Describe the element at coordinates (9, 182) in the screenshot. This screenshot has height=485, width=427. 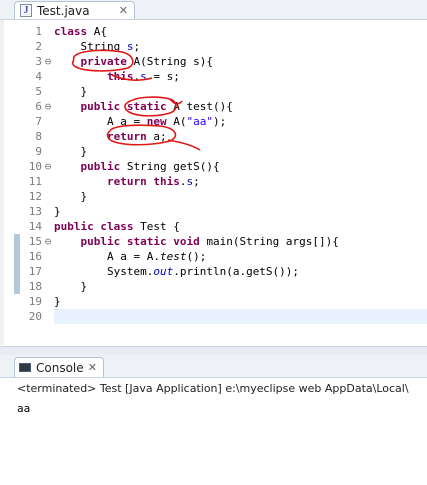
I see `editor-ruler` at that location.